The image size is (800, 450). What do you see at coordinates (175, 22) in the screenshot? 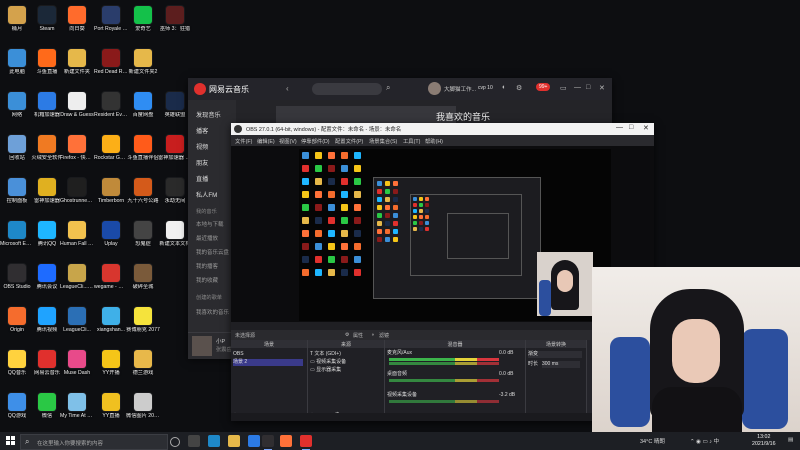
I see `desktop-icon: 巫师 3：狂猎` at bounding box center [175, 22].